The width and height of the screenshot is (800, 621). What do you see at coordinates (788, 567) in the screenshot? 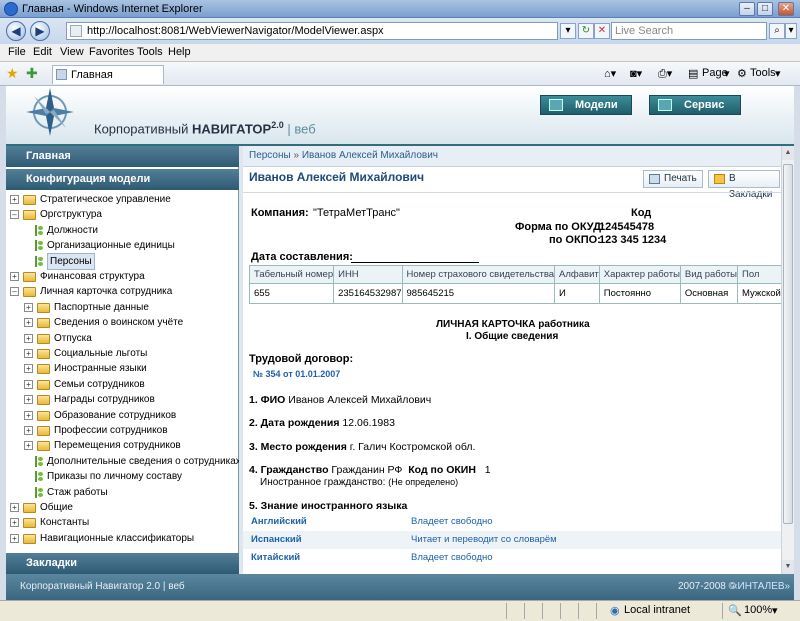
I see `scroll-down-arrow-icon: ▼` at bounding box center [788, 567].